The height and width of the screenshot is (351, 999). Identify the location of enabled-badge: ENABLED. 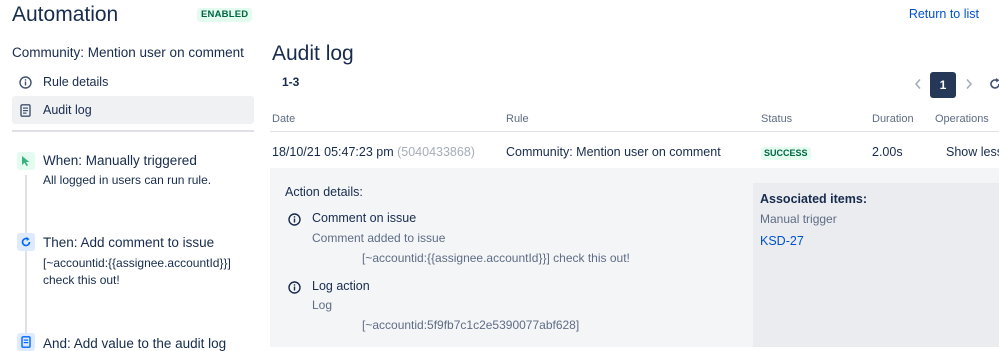
(225, 15).